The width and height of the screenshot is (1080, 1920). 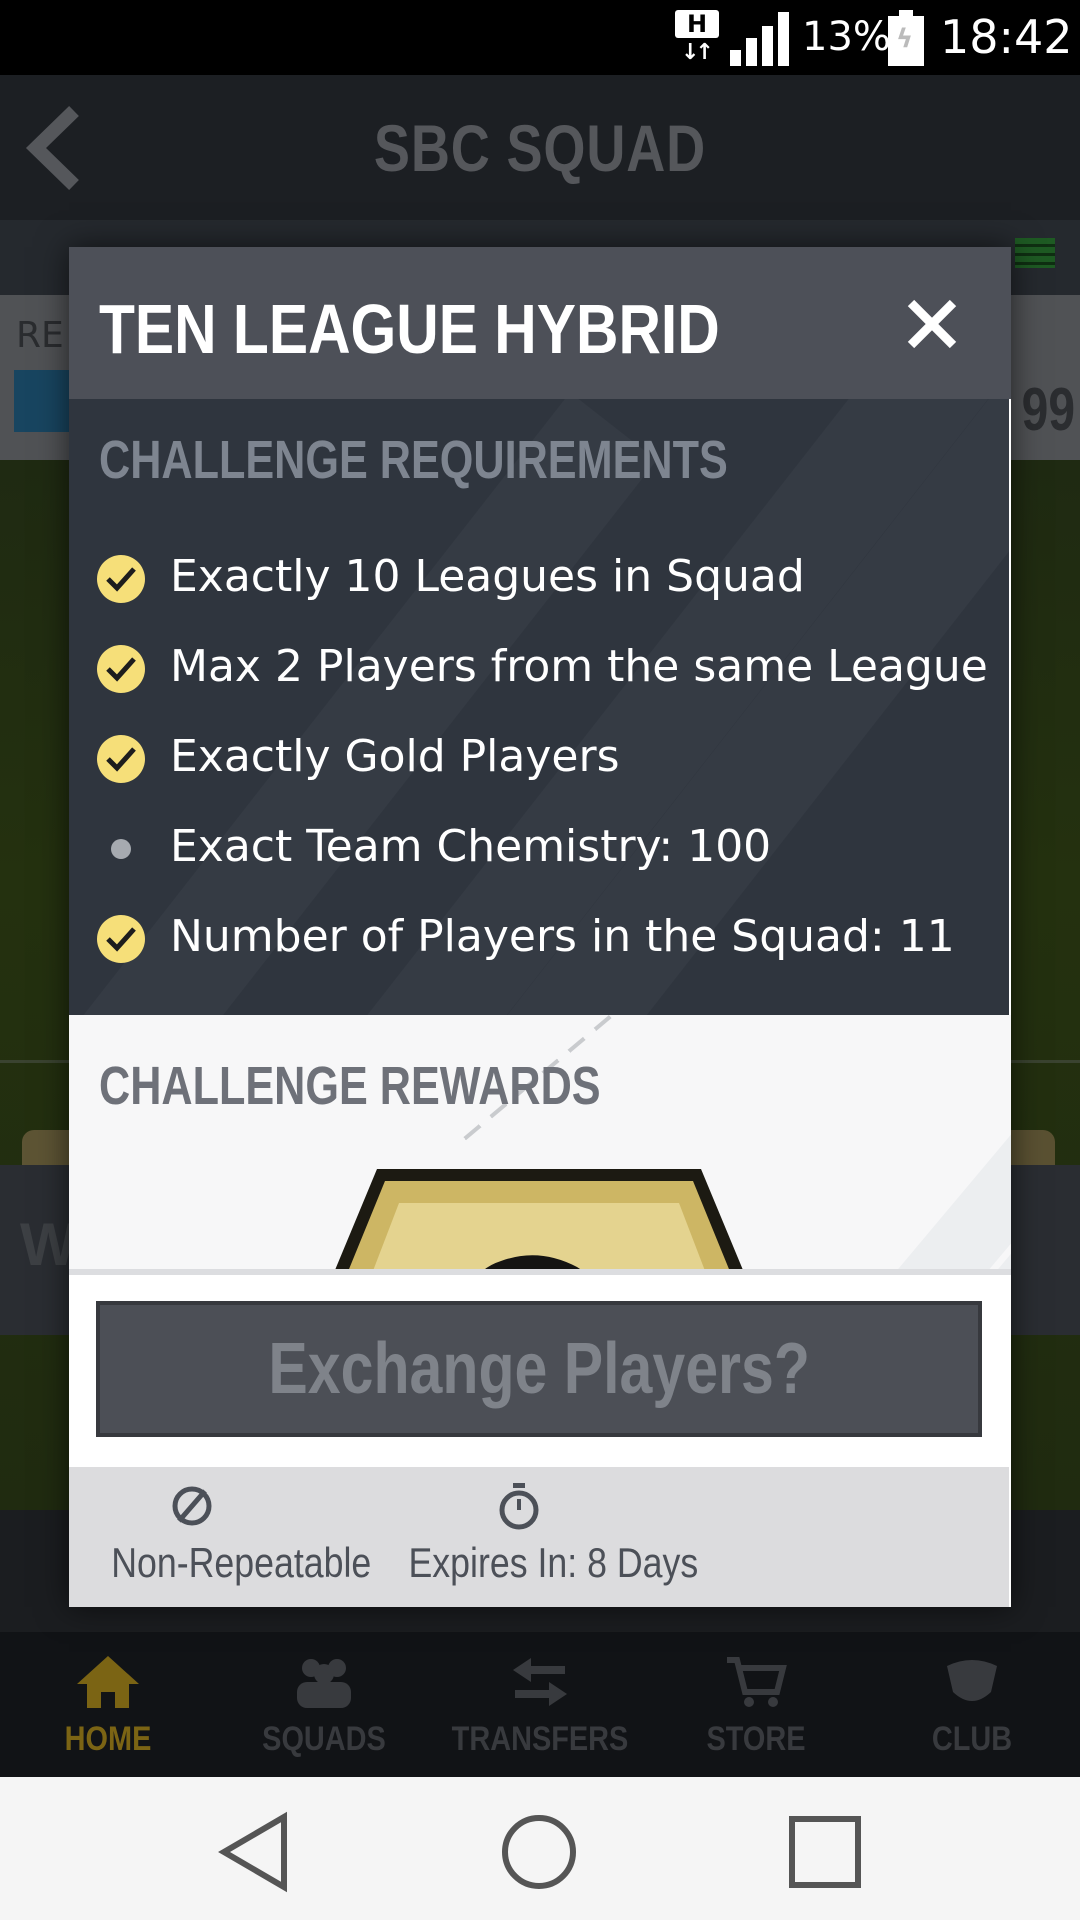 I want to click on network-type-icon: H ↓↑, so click(x=697, y=38).